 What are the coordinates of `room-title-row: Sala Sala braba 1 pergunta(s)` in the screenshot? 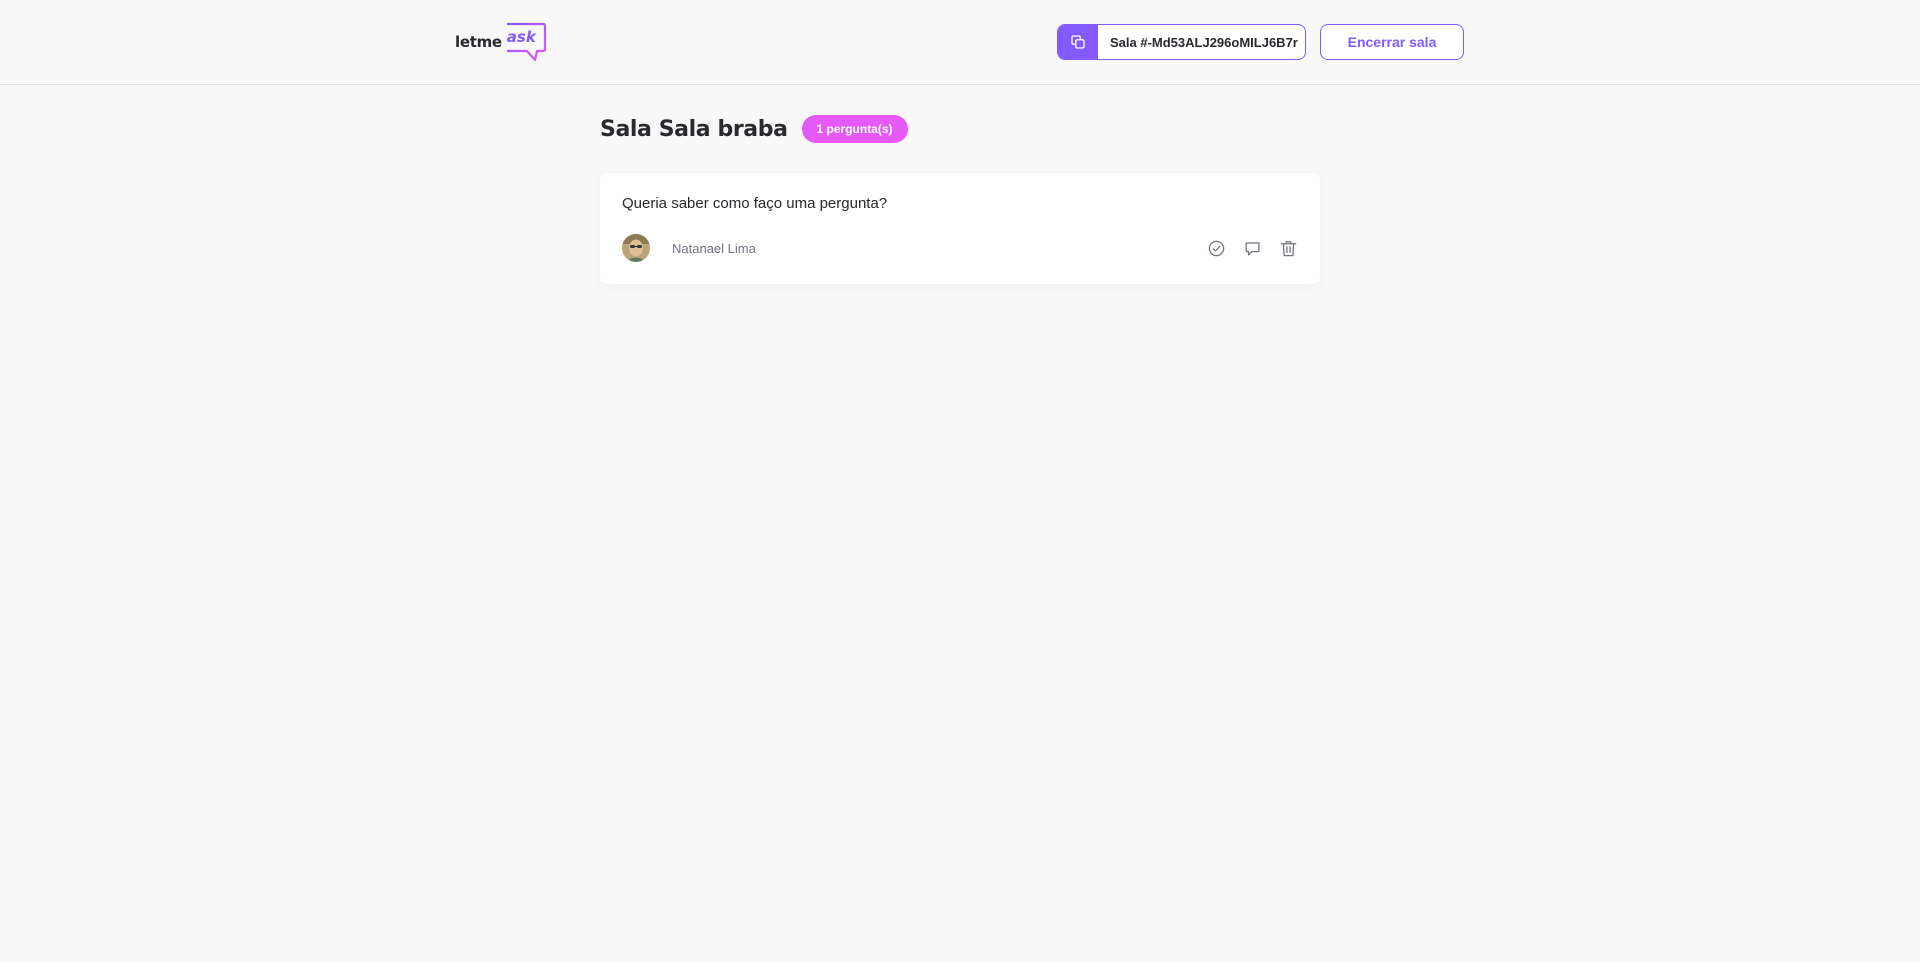 It's located at (960, 129).